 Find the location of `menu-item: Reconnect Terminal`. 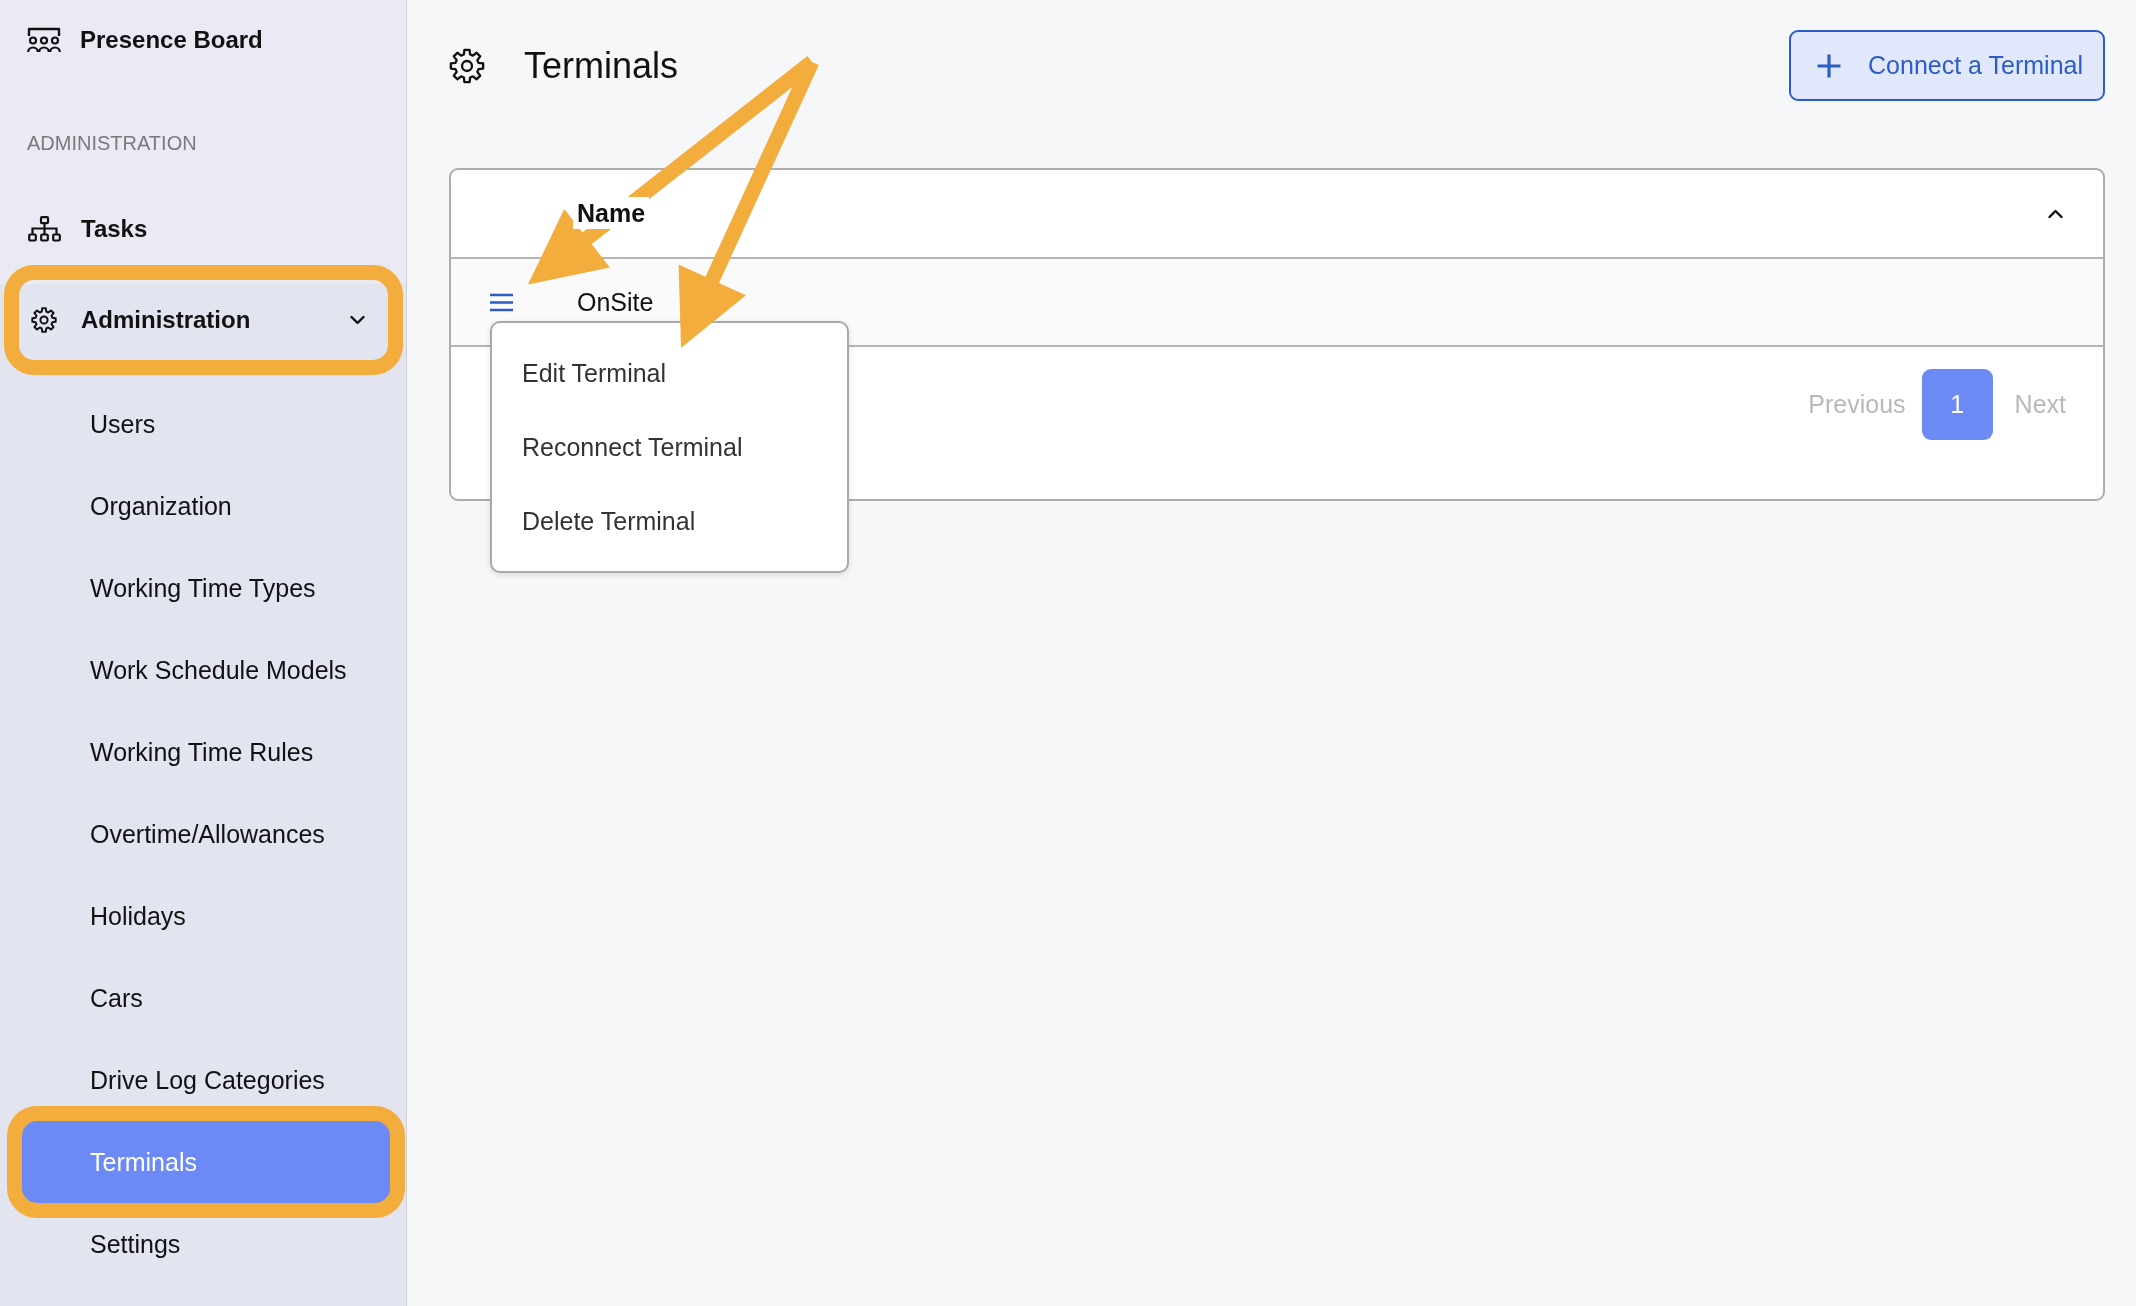

menu-item: Reconnect Terminal is located at coordinates (669, 447).